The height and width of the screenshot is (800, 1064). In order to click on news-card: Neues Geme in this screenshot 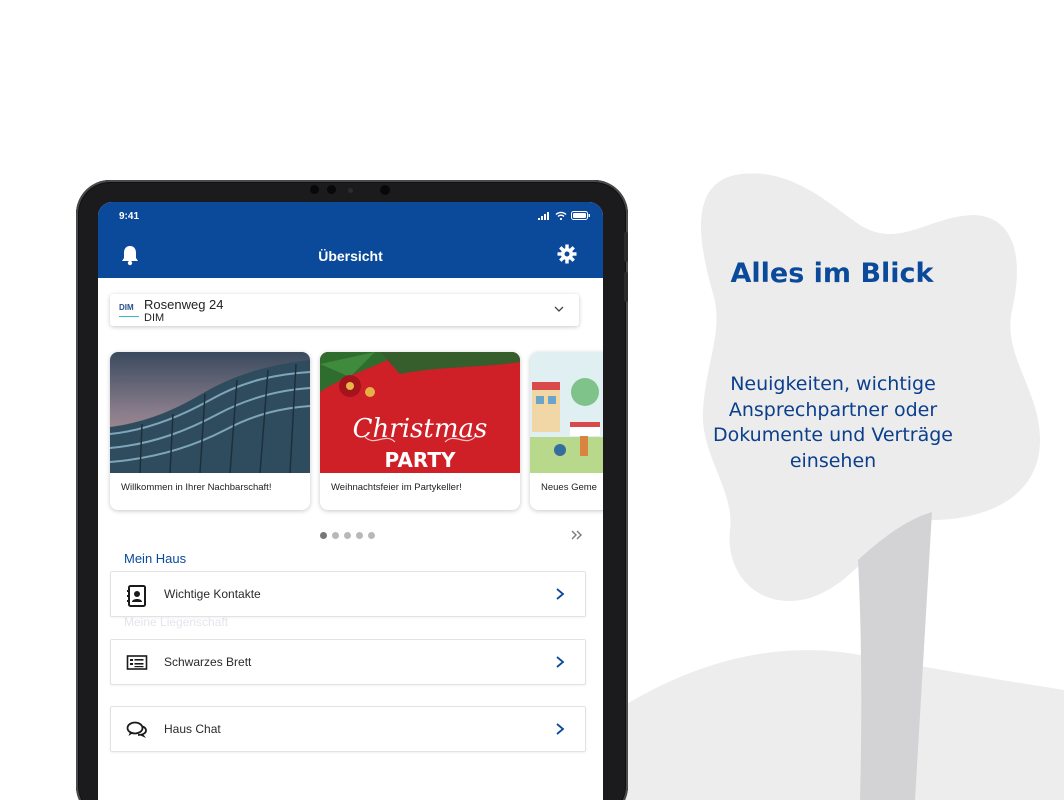, I will do `click(566, 431)`.